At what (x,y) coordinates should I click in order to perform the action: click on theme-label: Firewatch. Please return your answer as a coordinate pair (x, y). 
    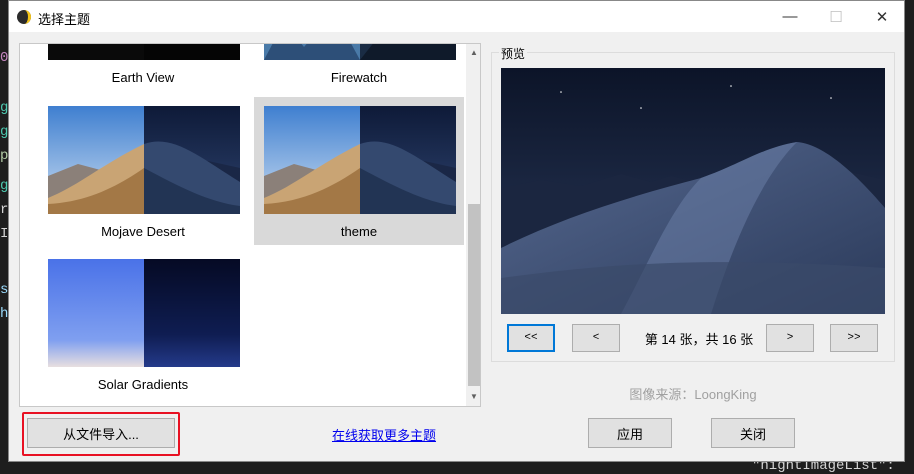
    Looking at the image, I should click on (359, 77).